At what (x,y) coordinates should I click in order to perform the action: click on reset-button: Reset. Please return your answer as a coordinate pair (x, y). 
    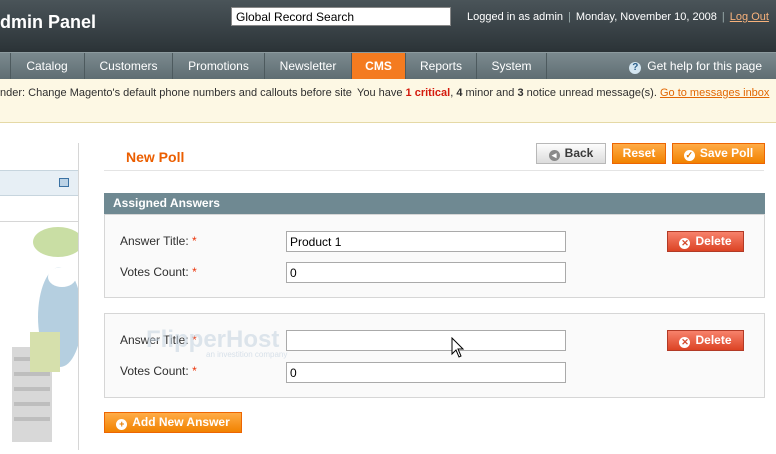
    Looking at the image, I should click on (639, 153).